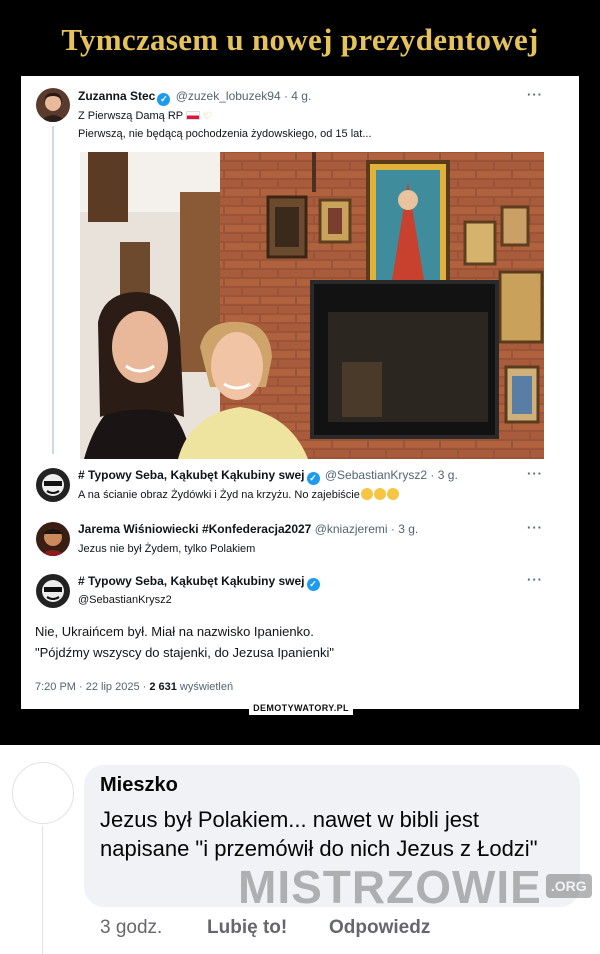  I want to click on mistrzowie-watermark: MISTRZOWIE .ORG, so click(415, 887).